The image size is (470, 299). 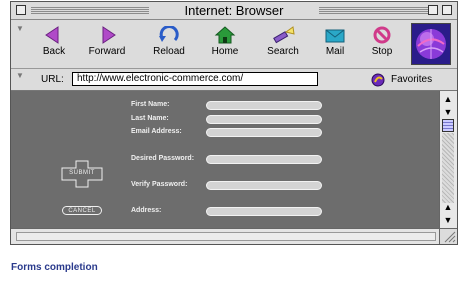 What do you see at coordinates (431, 44) in the screenshot?
I see `globe-logo-icon` at bounding box center [431, 44].